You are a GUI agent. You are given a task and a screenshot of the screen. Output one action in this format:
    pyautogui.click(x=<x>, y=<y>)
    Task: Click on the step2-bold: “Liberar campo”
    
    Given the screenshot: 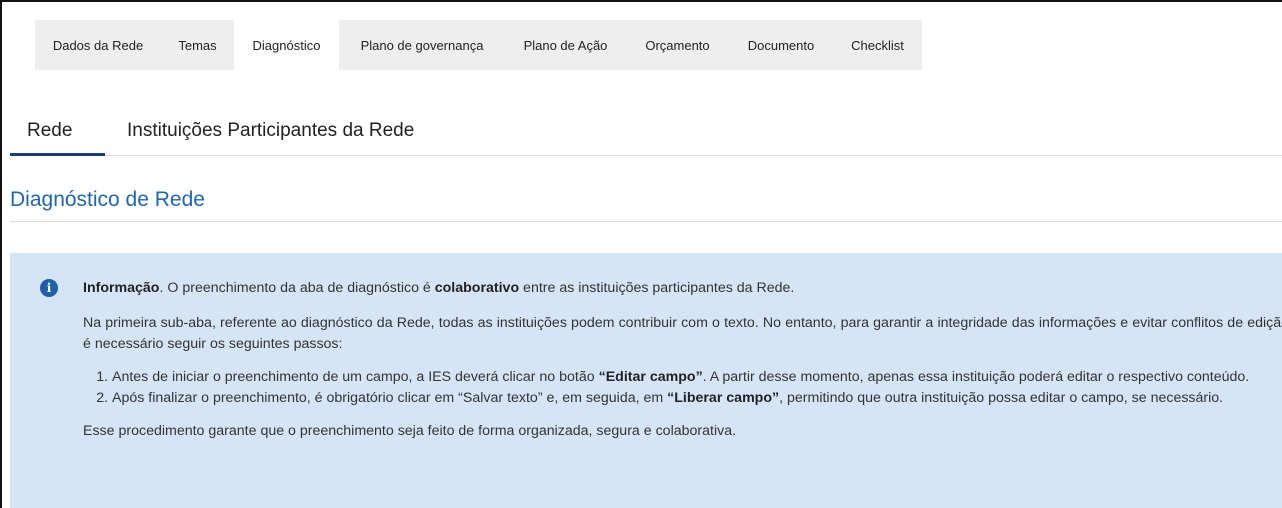 What is the action you would take?
    pyautogui.click(x=723, y=398)
    